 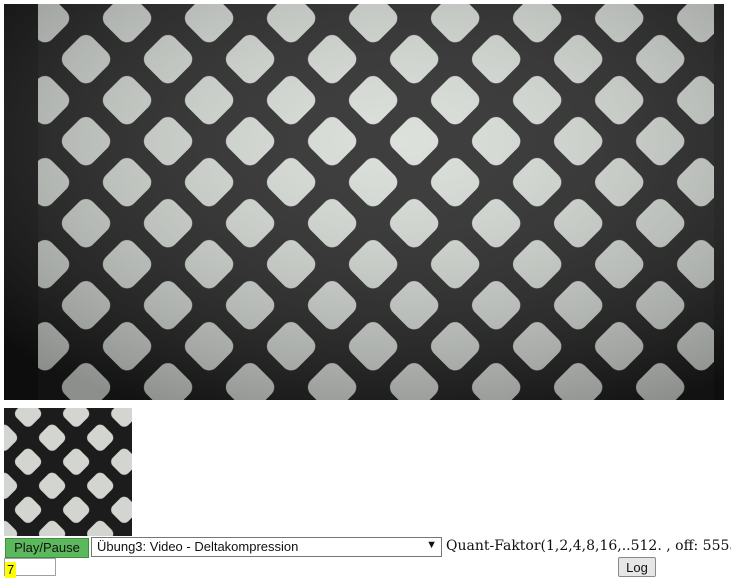 What do you see at coordinates (30, 568) in the screenshot?
I see `quant-factor-input: 7` at bounding box center [30, 568].